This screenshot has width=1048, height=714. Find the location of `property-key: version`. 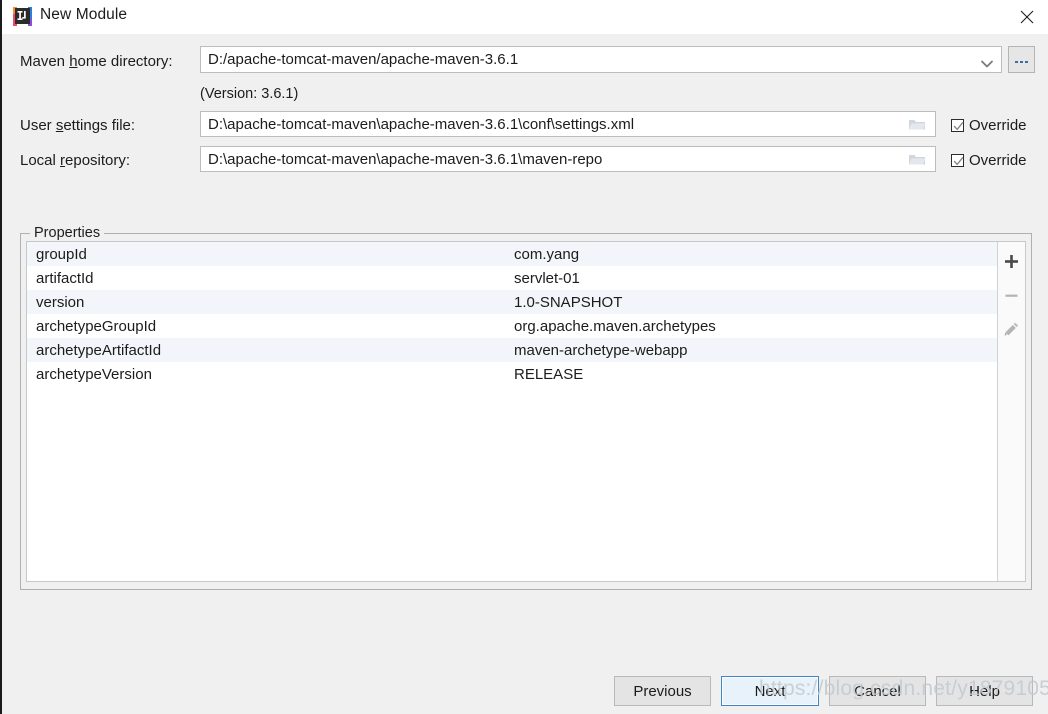

property-key: version is located at coordinates (60, 302).